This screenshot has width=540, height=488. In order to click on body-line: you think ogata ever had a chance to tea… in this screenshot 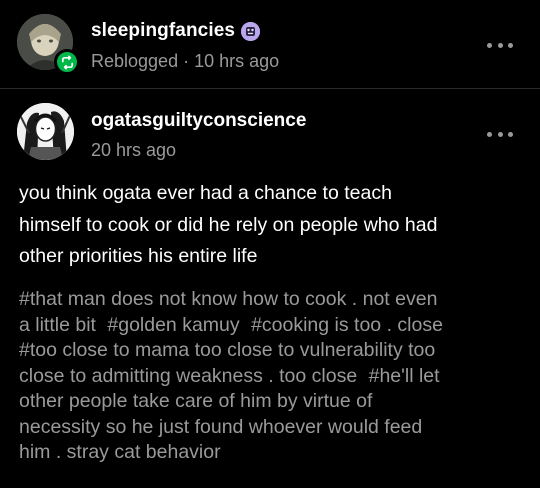, I will do `click(205, 193)`.